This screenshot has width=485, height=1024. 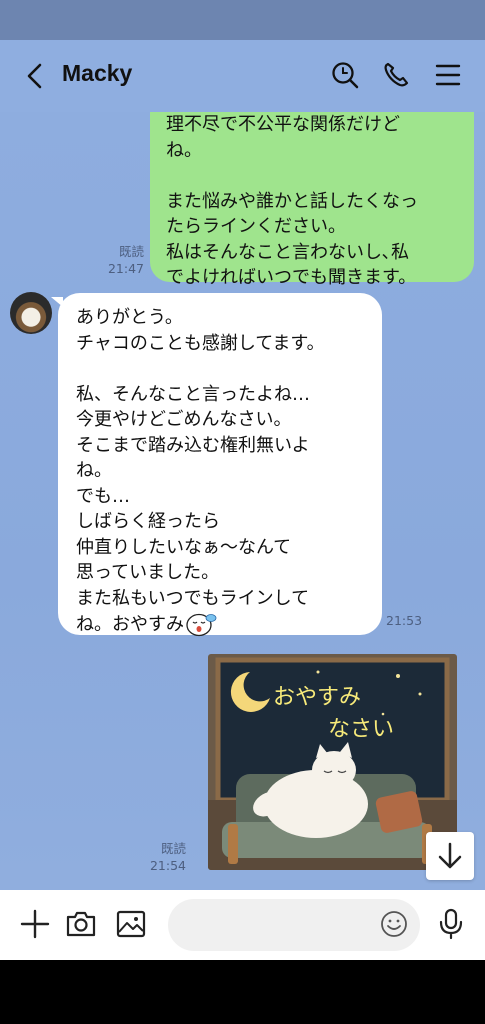 What do you see at coordinates (242, 992) in the screenshot?
I see `system-navigation-bar` at bounding box center [242, 992].